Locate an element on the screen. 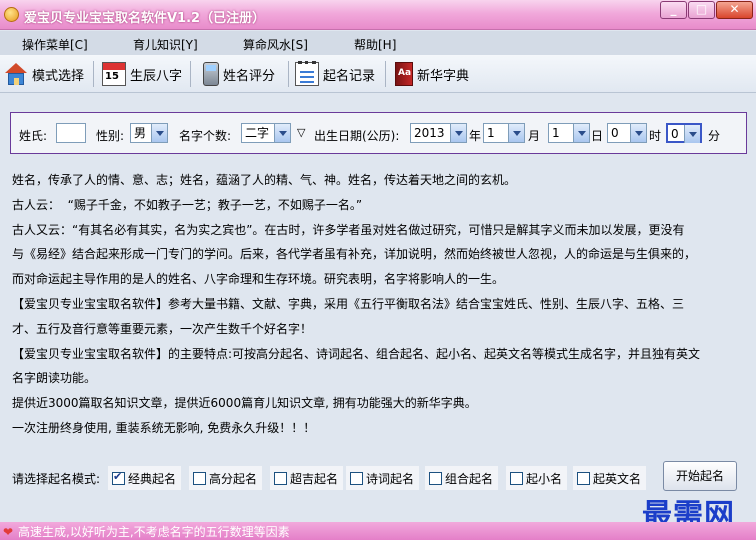 This screenshot has width=756, height=540. status-text: 高速生成,以好听为主,不考虑名字的五行数理等因素 is located at coordinates (154, 532).